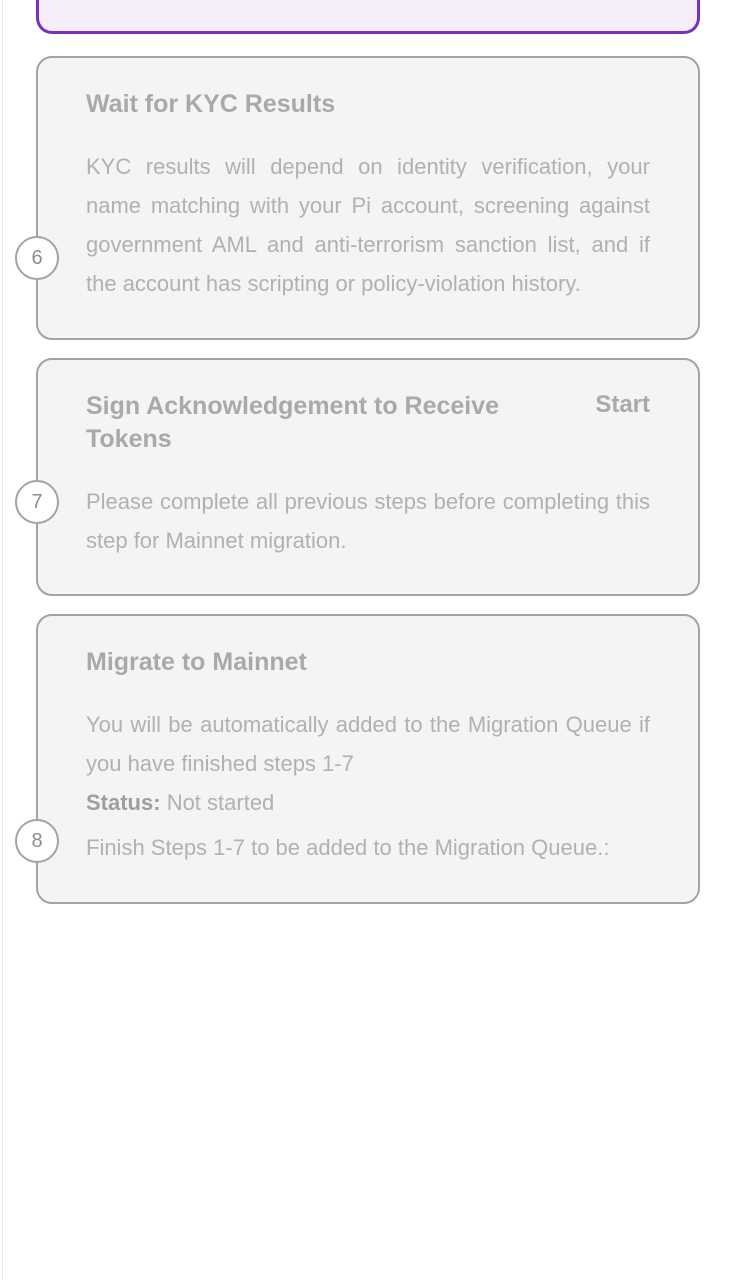  I want to click on status-label: Status:, so click(123, 803).